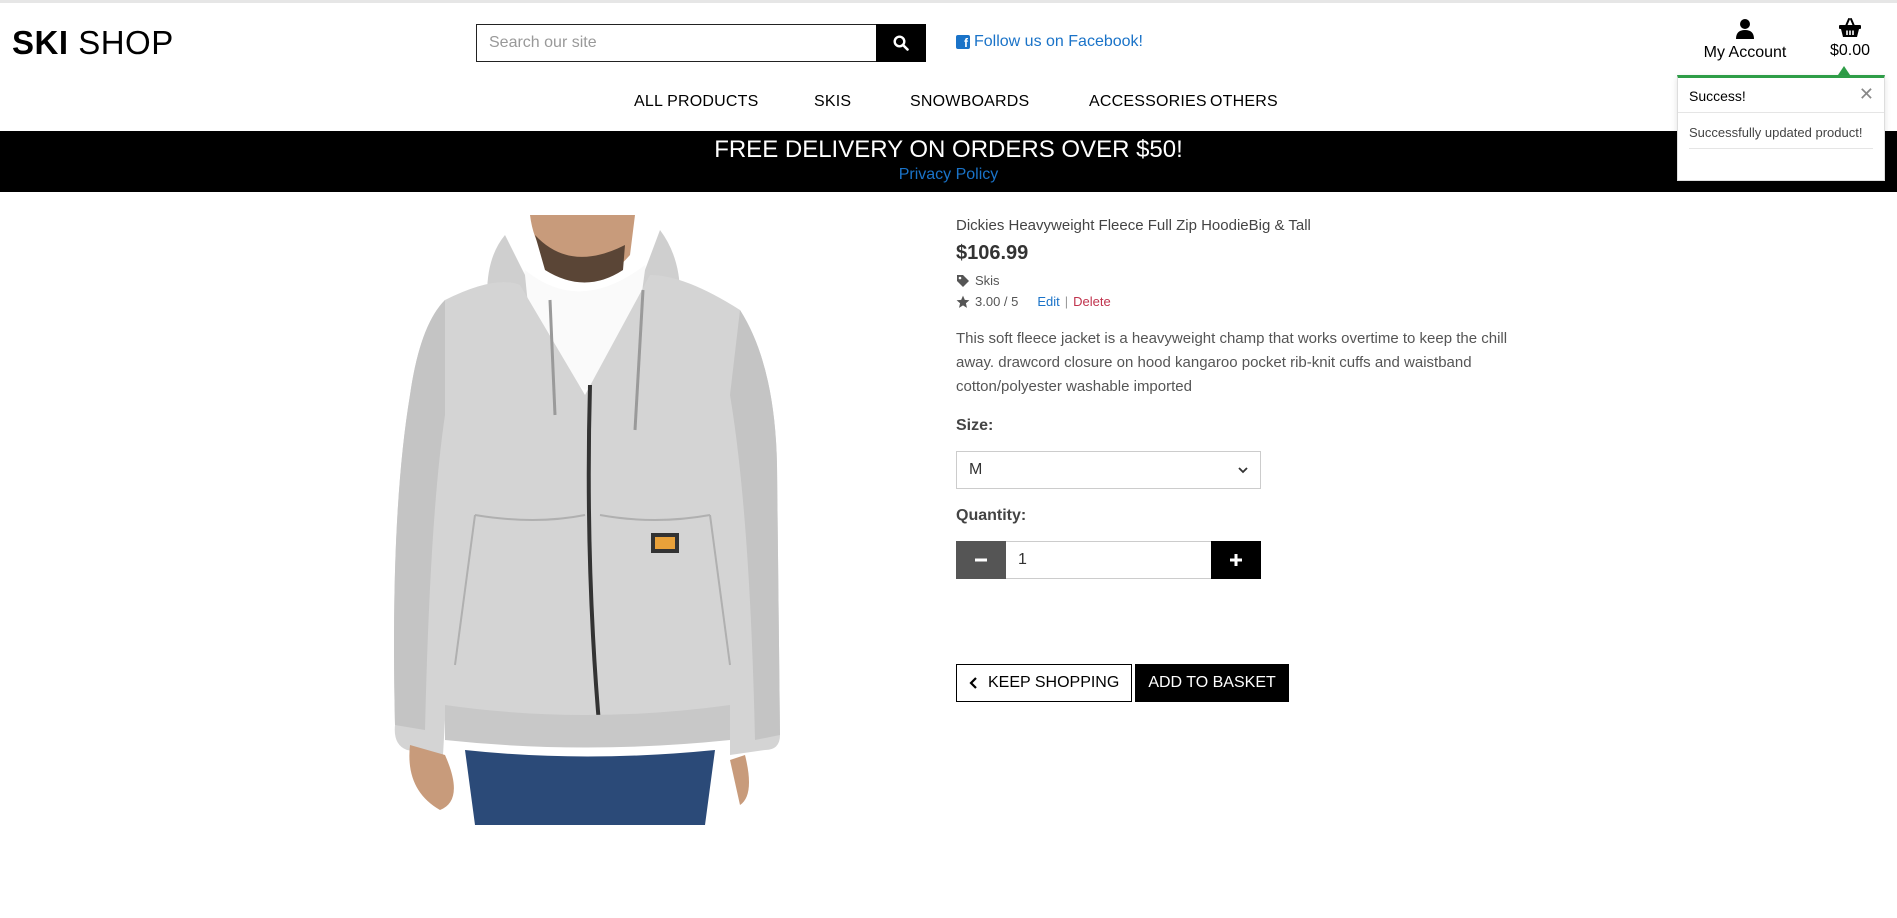 This screenshot has height=918, width=1897. I want to click on toast-arrow, so click(1844, 70).